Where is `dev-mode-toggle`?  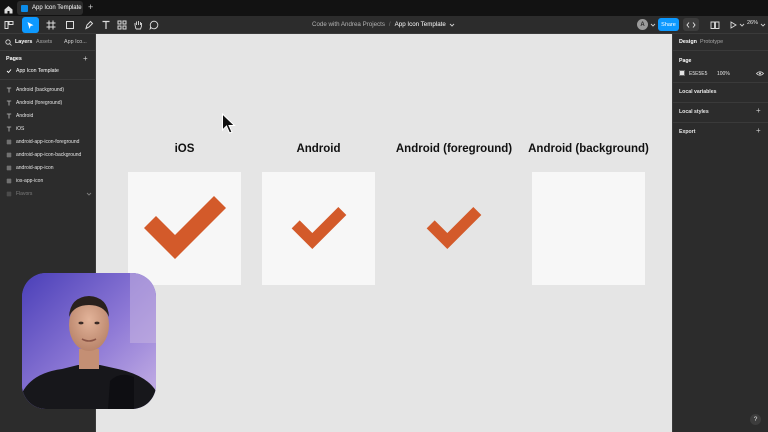
dev-mode-toggle is located at coordinates (691, 24).